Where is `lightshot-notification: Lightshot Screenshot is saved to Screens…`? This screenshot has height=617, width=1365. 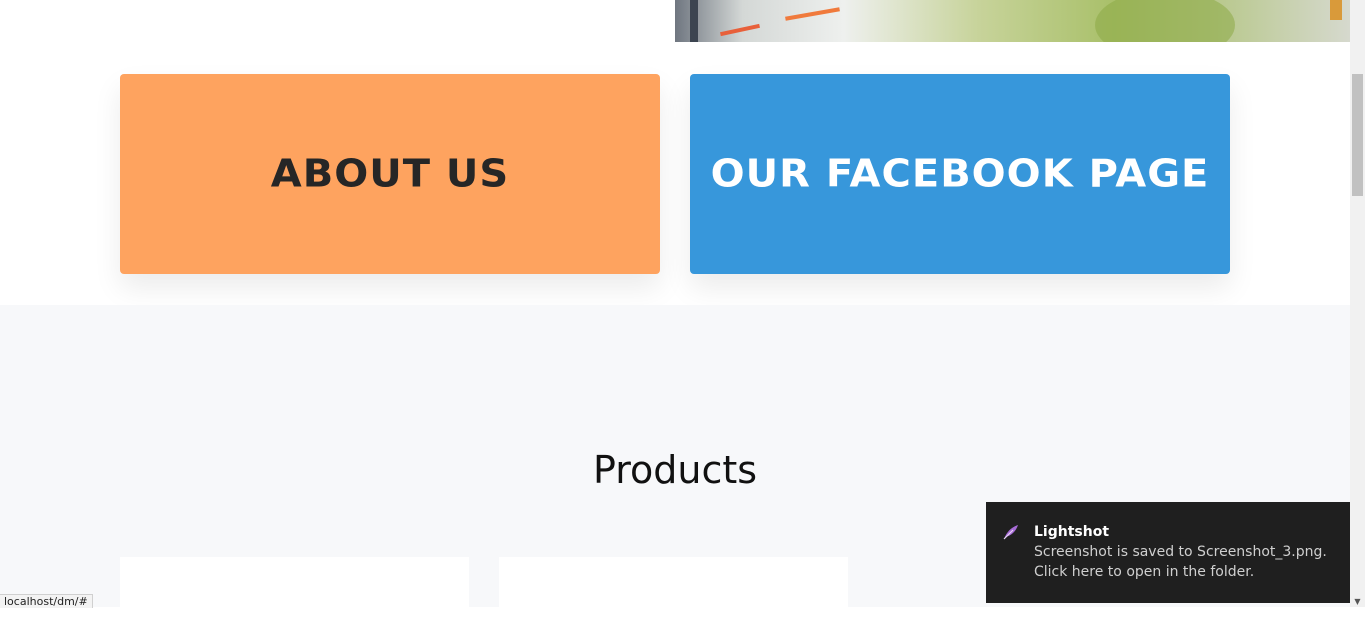 lightshot-notification: Lightshot Screenshot is saved to Screens… is located at coordinates (1168, 552).